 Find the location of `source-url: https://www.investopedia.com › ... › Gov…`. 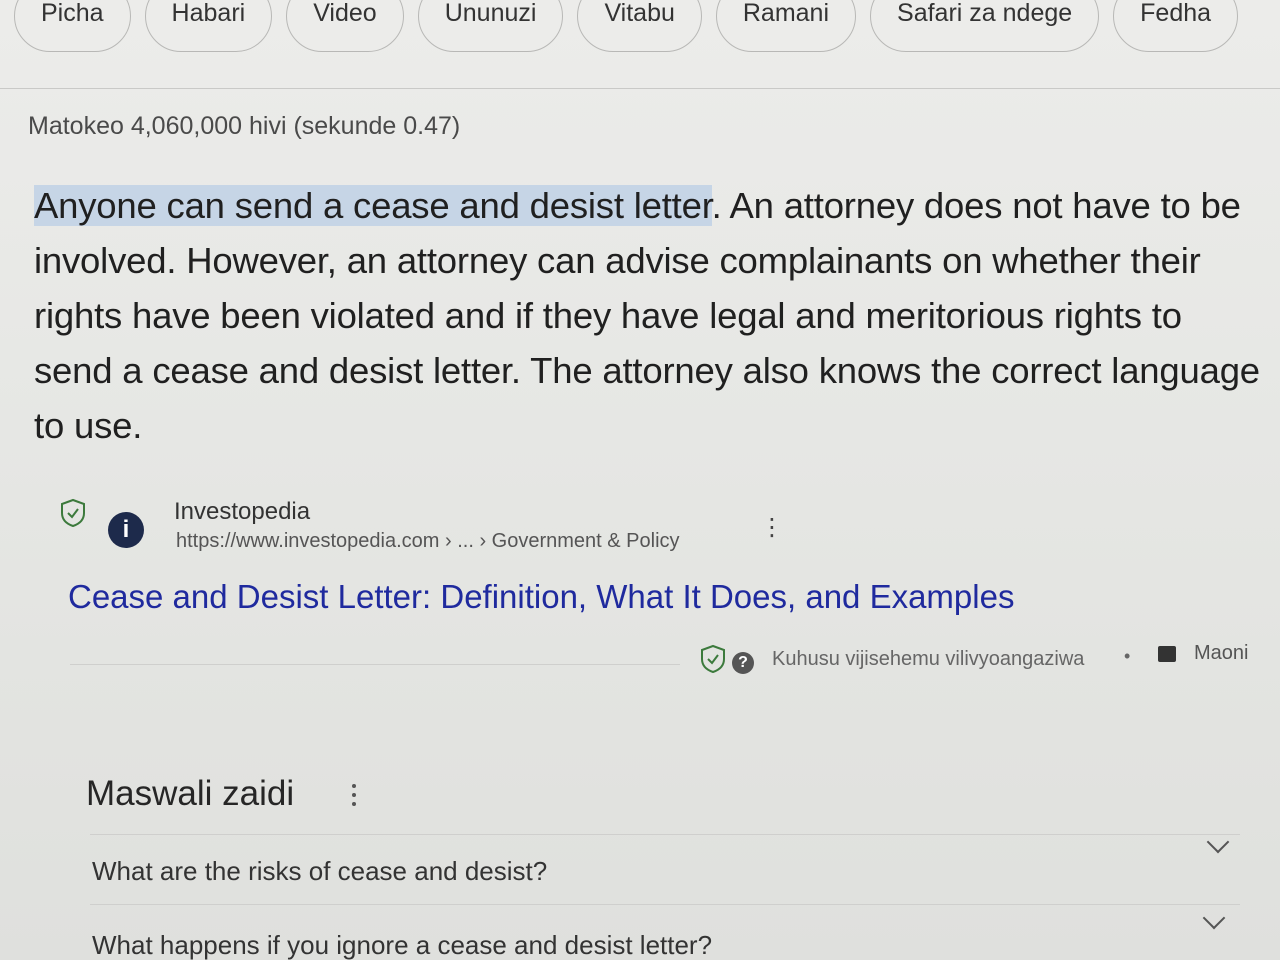

source-url: https://www.investopedia.com › ... › Gov… is located at coordinates (428, 541).